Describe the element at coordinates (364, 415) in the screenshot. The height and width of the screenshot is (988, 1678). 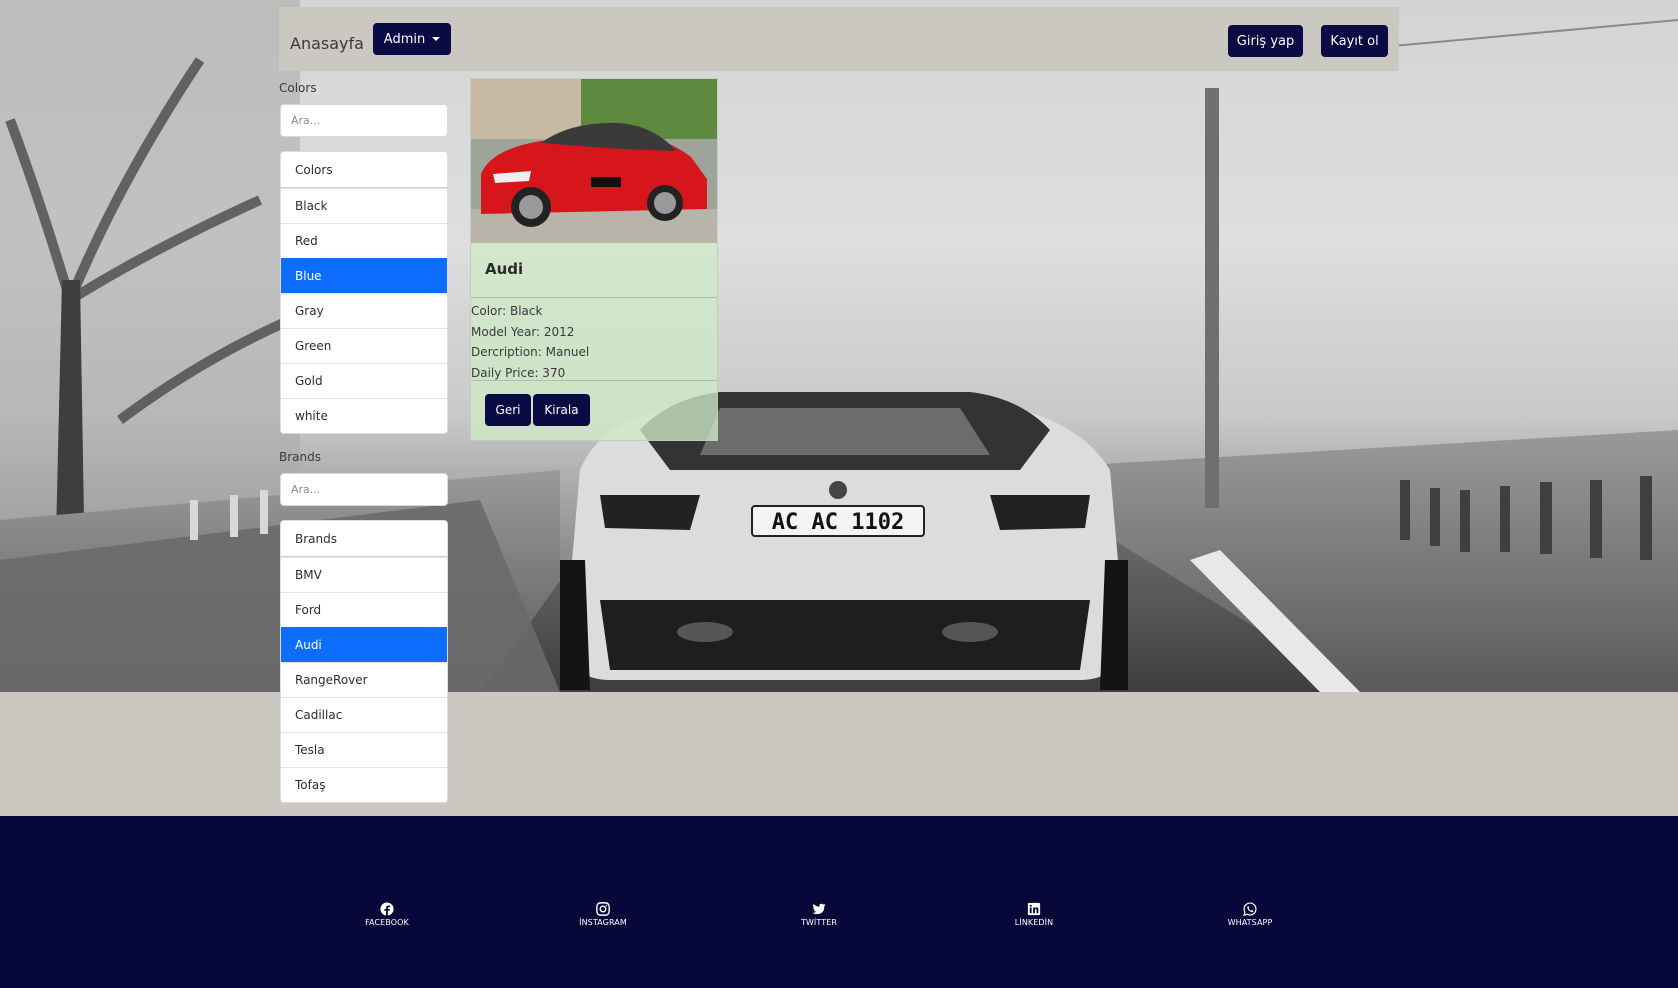
I see `color-item-white: white` at that location.